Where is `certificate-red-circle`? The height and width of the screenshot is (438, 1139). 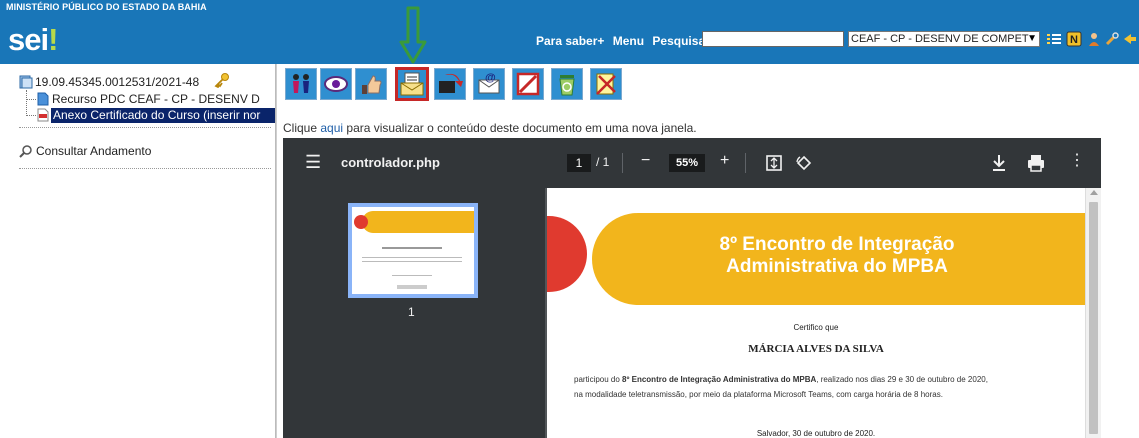 certificate-red-circle is located at coordinates (567, 254).